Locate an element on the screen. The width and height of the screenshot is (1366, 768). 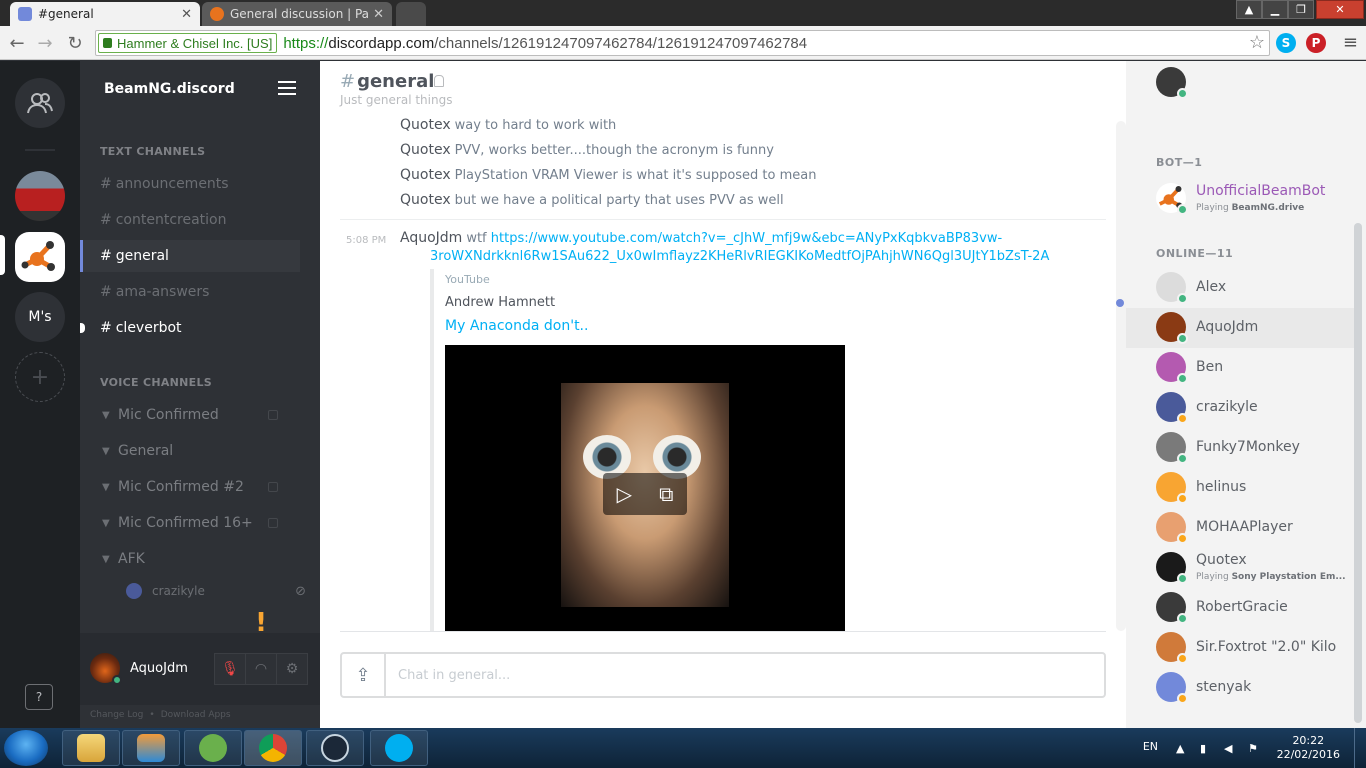
member-row: RobertGracie is located at coordinates (1236, 608).